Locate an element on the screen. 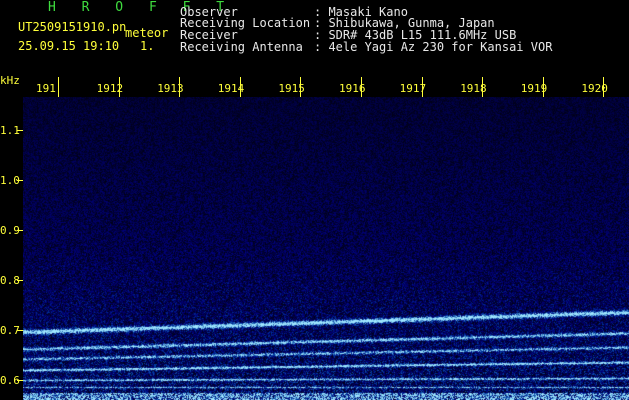 The image size is (629, 400). frame-index: 1. is located at coordinates (147, 46).